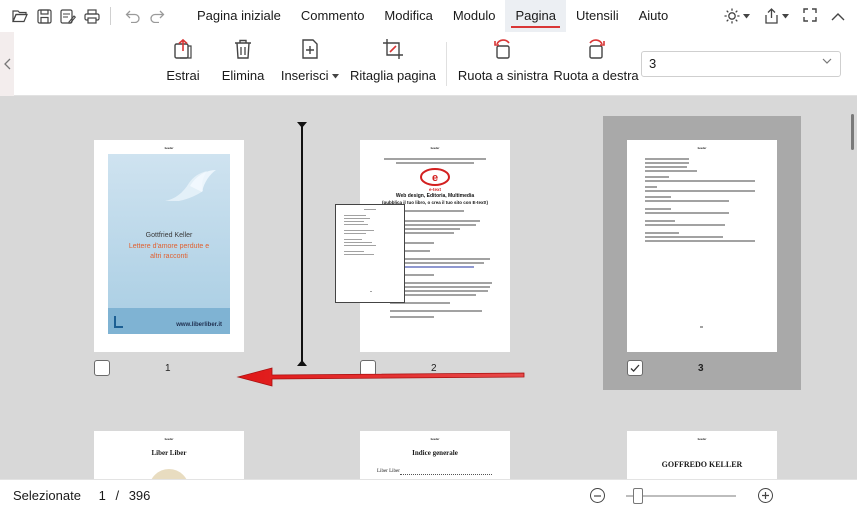  What do you see at coordinates (169, 235) in the screenshot?
I see `cover-author: Gottfried Keller` at bounding box center [169, 235].